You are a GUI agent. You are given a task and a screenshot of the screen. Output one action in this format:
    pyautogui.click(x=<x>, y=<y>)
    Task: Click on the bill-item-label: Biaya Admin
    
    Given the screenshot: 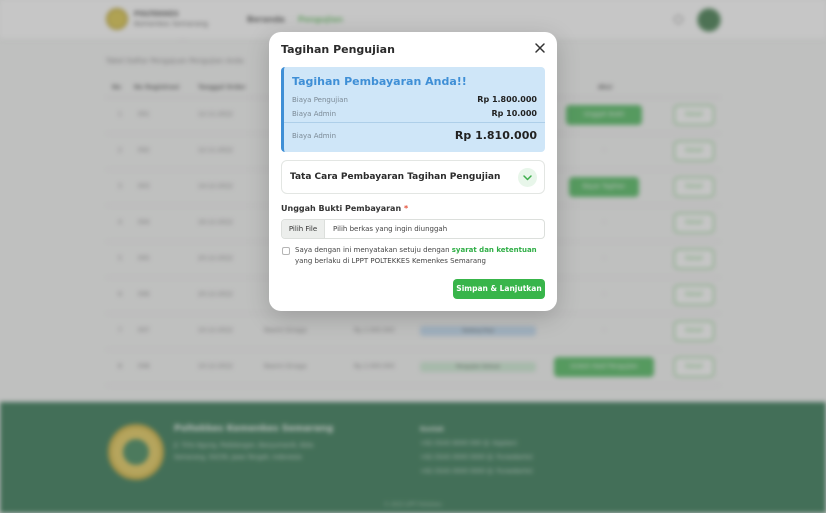 What is the action you would take?
    pyautogui.click(x=314, y=114)
    